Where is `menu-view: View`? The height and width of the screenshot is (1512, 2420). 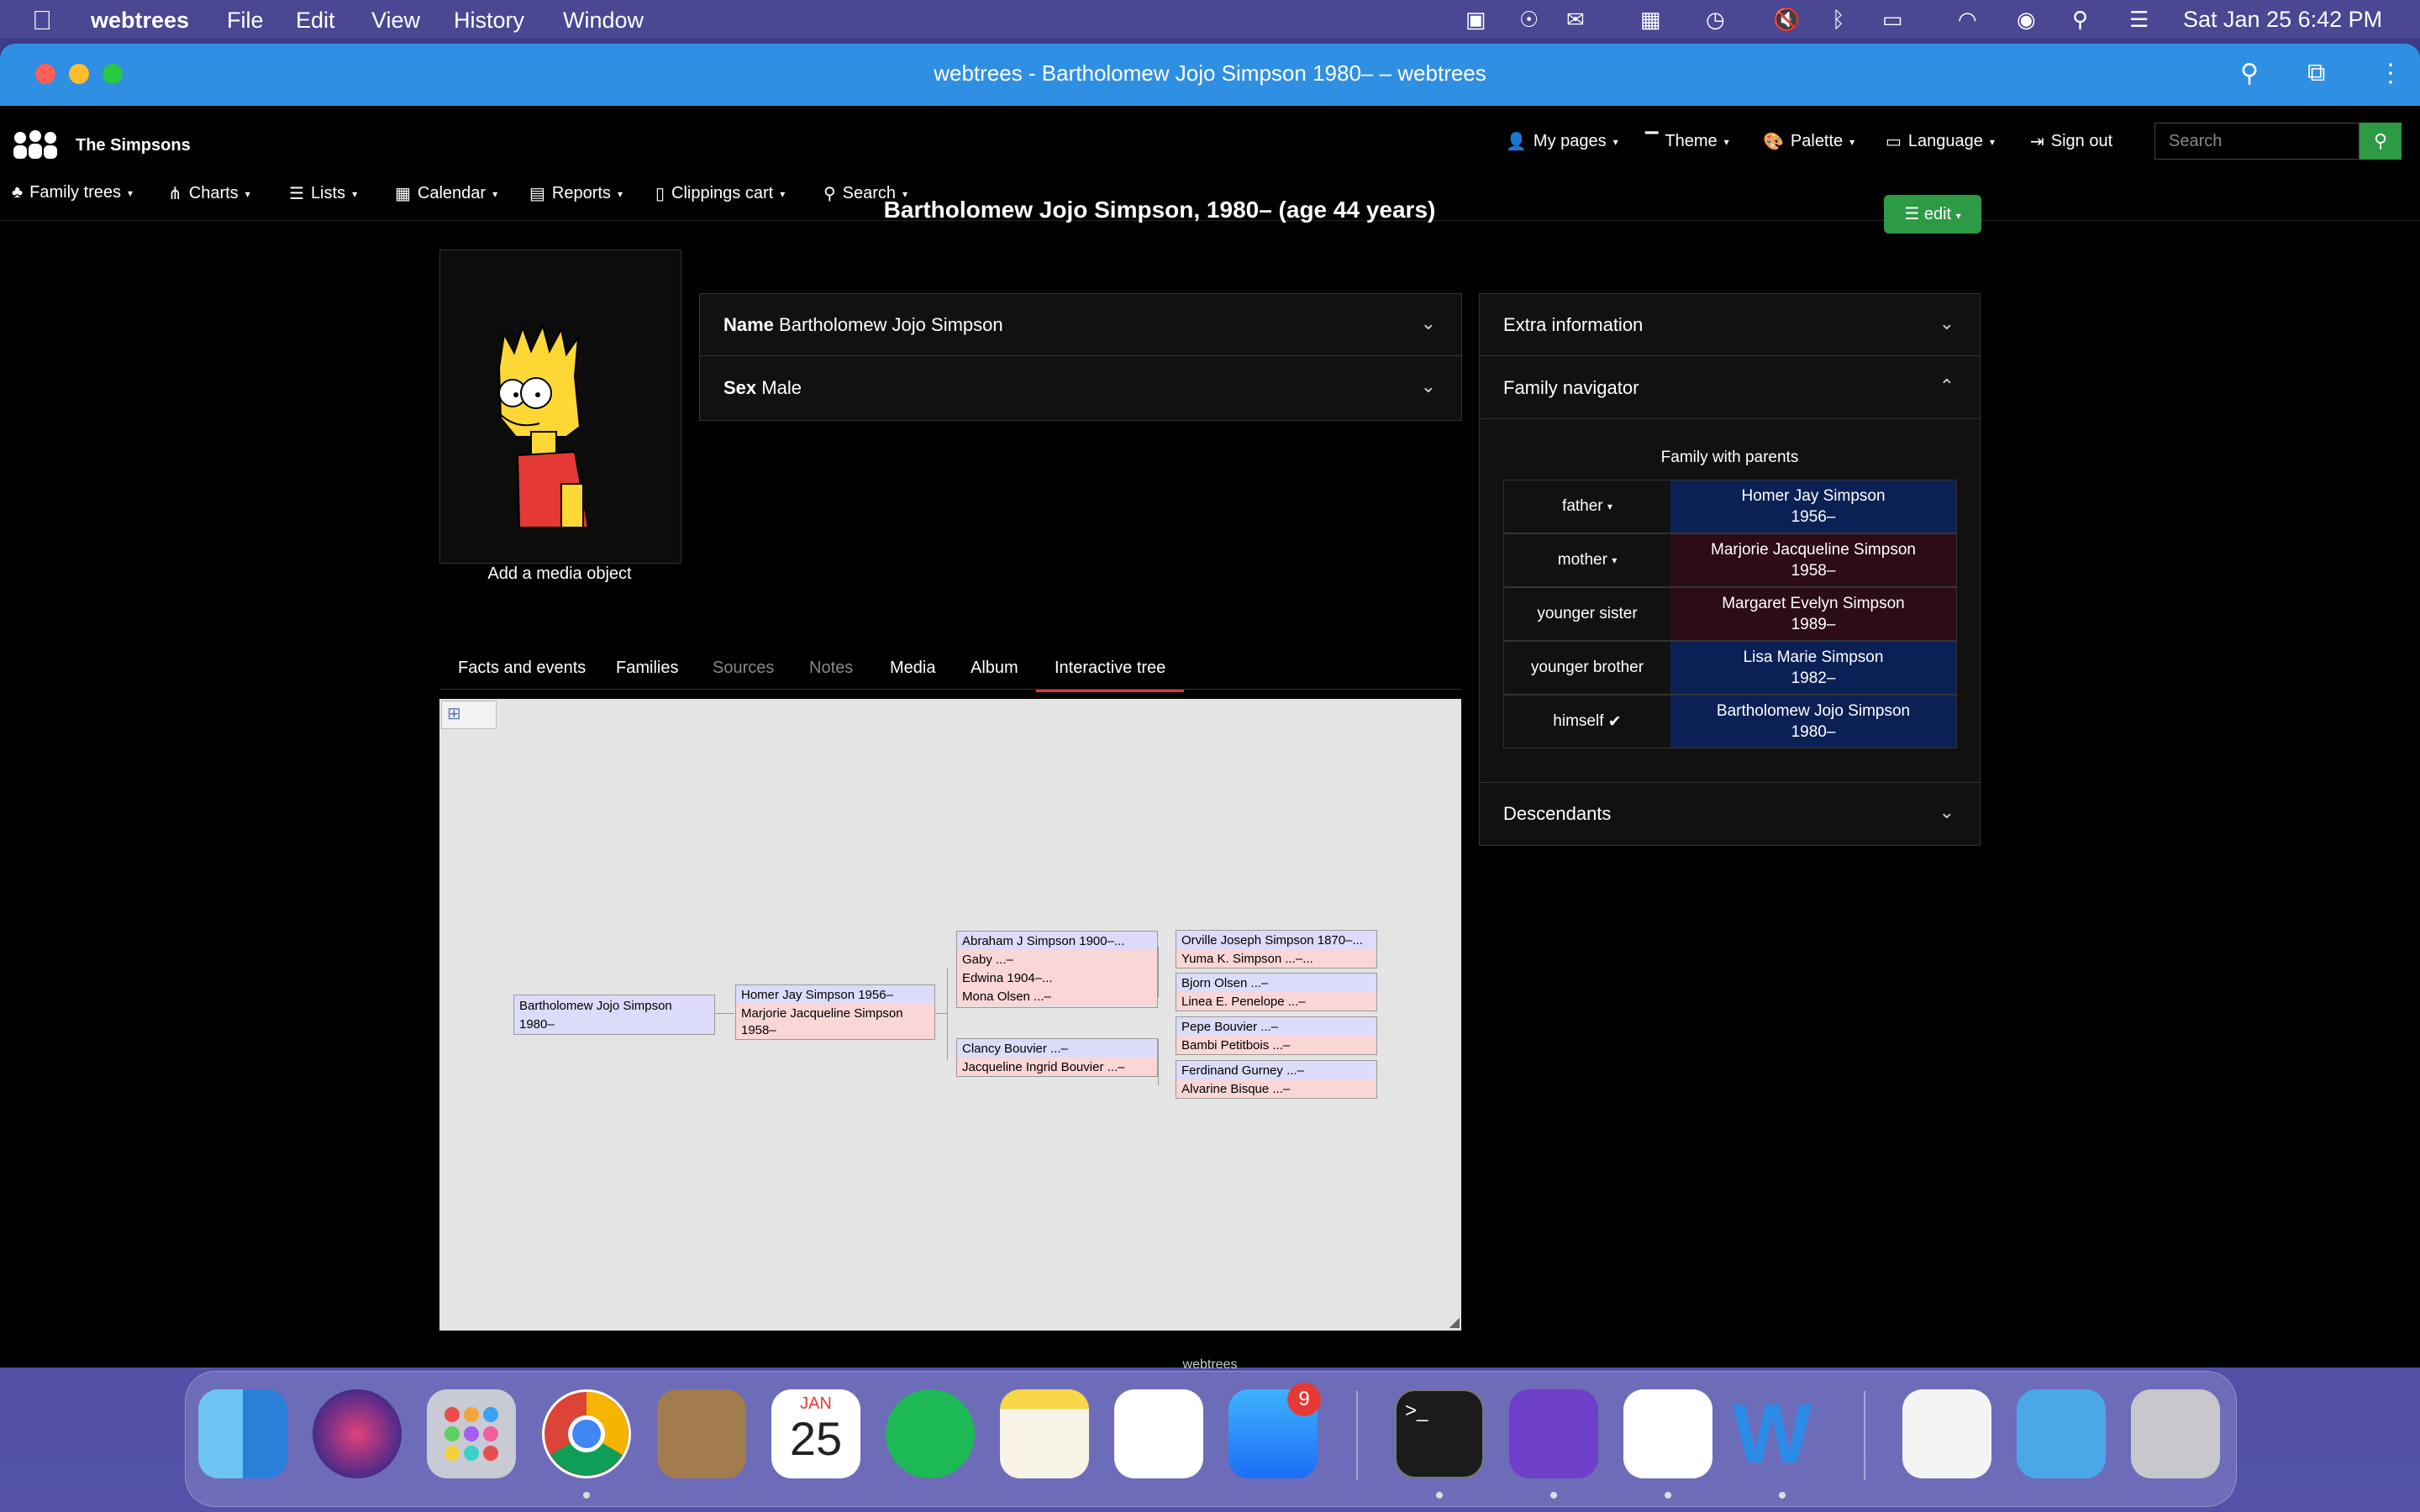
menu-view: View is located at coordinates (396, 21).